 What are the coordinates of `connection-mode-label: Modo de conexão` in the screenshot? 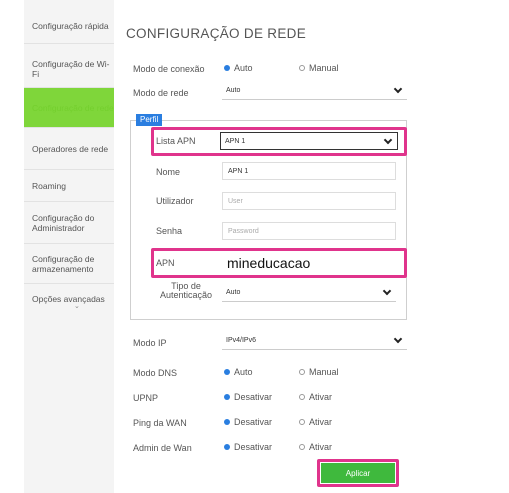 It's located at (169, 69).